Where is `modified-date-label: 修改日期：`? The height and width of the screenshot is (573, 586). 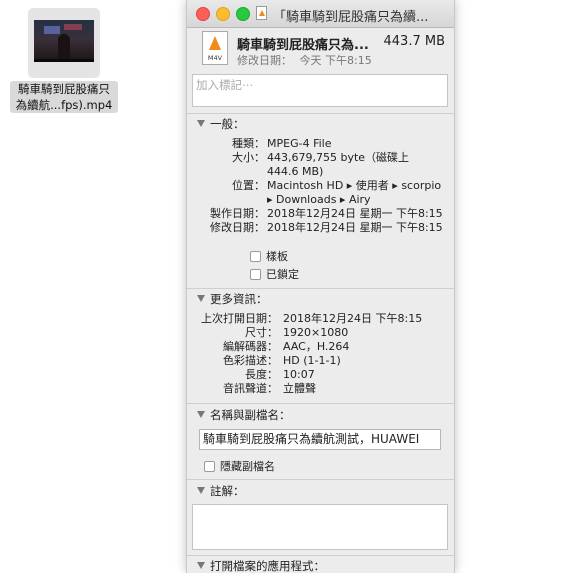 modified-date-label: 修改日期： is located at coordinates (237, 227).